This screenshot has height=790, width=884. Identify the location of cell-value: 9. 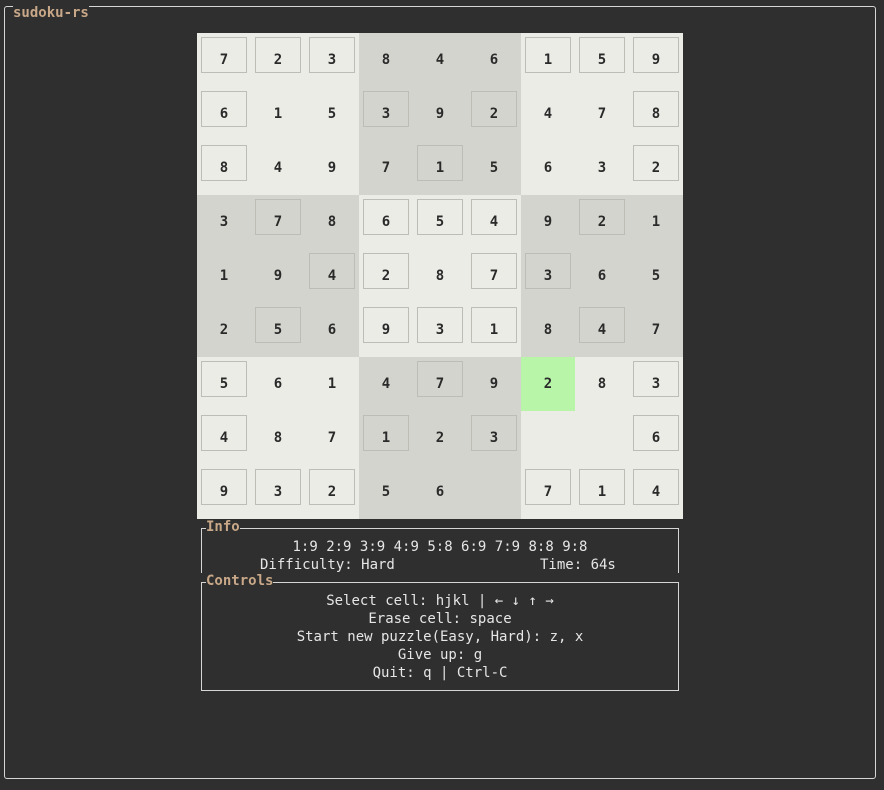
(656, 60).